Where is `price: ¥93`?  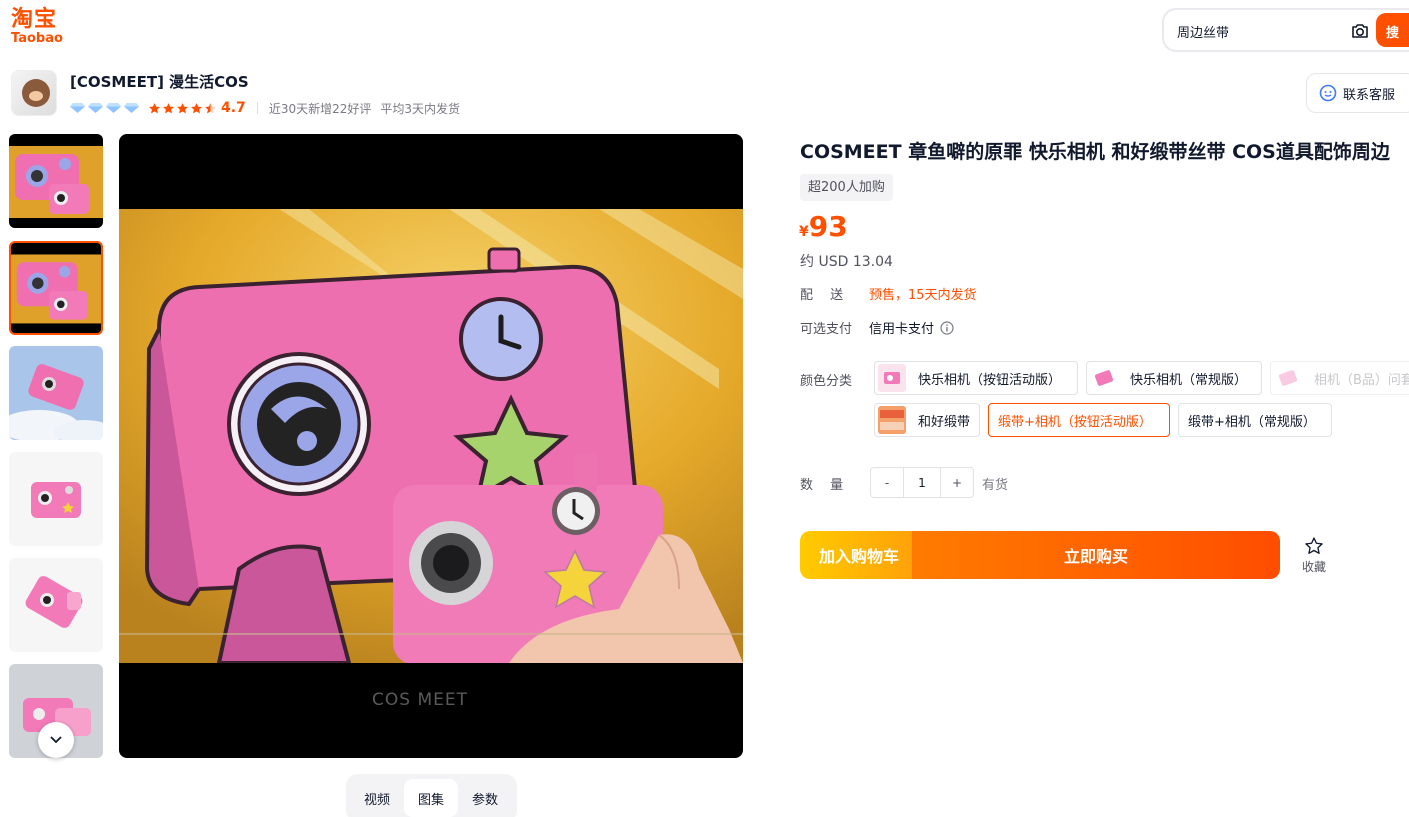 price: ¥93 is located at coordinates (823, 226).